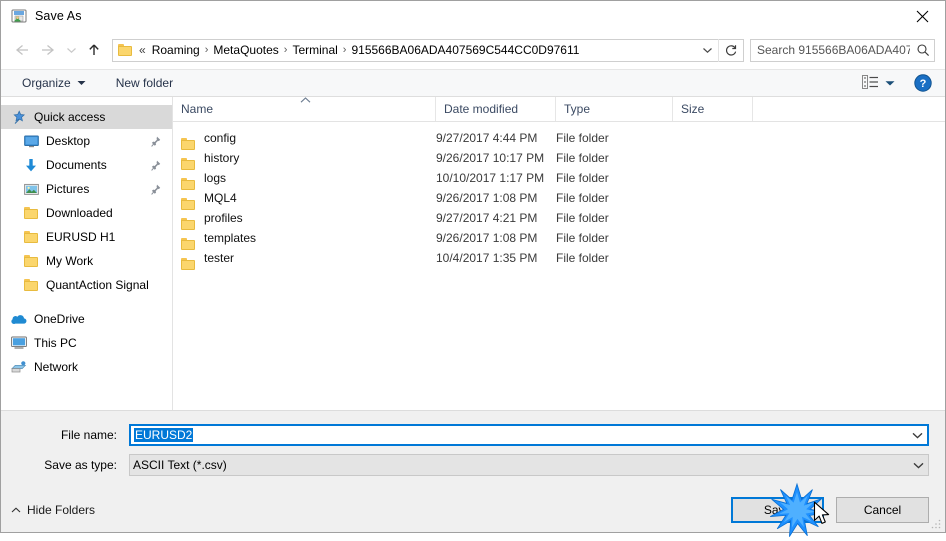 The image size is (946, 541). What do you see at coordinates (86, 237) in the screenshot?
I see `sidebar-item-eurusd-h1: EURUSD H1` at bounding box center [86, 237].